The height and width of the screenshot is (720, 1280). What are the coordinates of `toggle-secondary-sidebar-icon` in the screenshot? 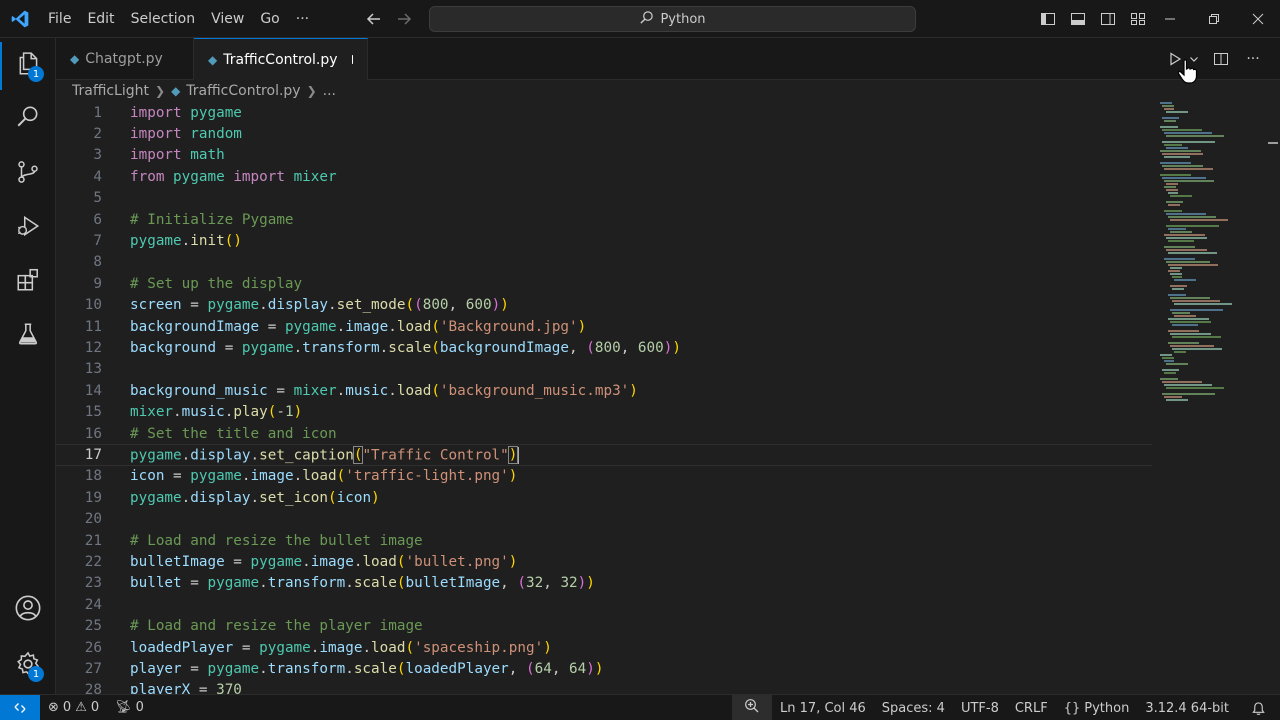 It's located at (1108, 19).